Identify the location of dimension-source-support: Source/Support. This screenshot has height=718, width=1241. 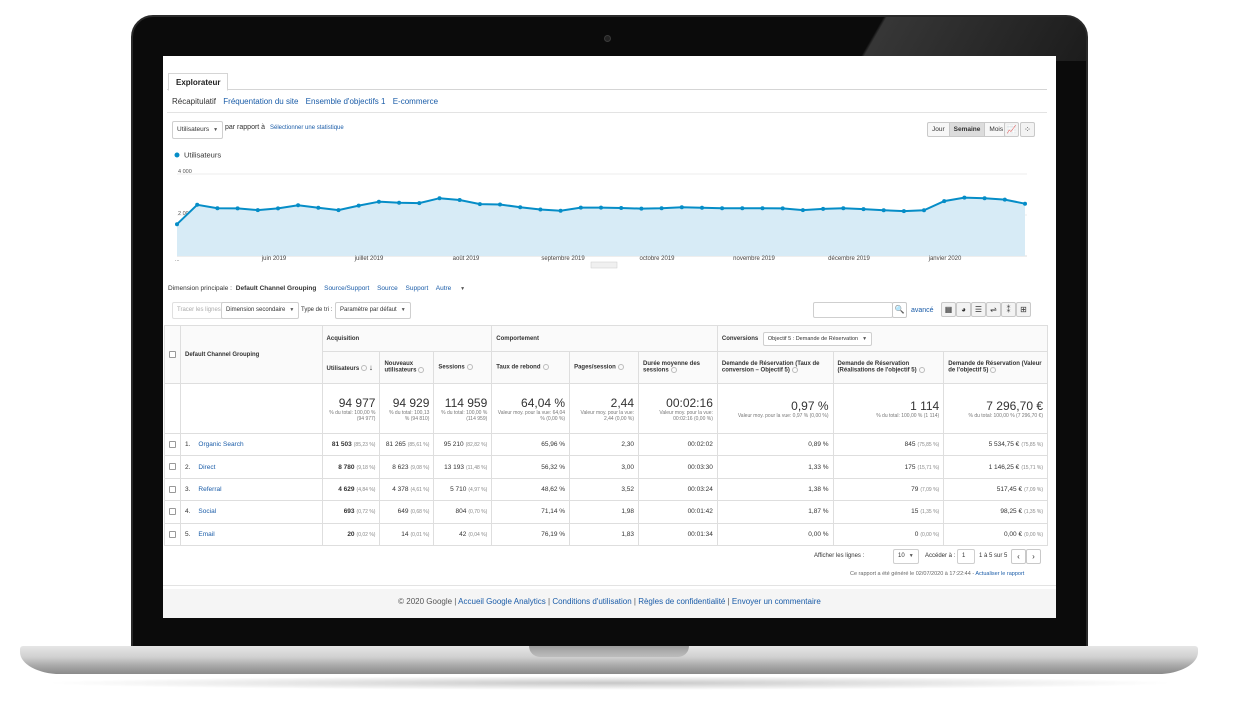
(346, 288).